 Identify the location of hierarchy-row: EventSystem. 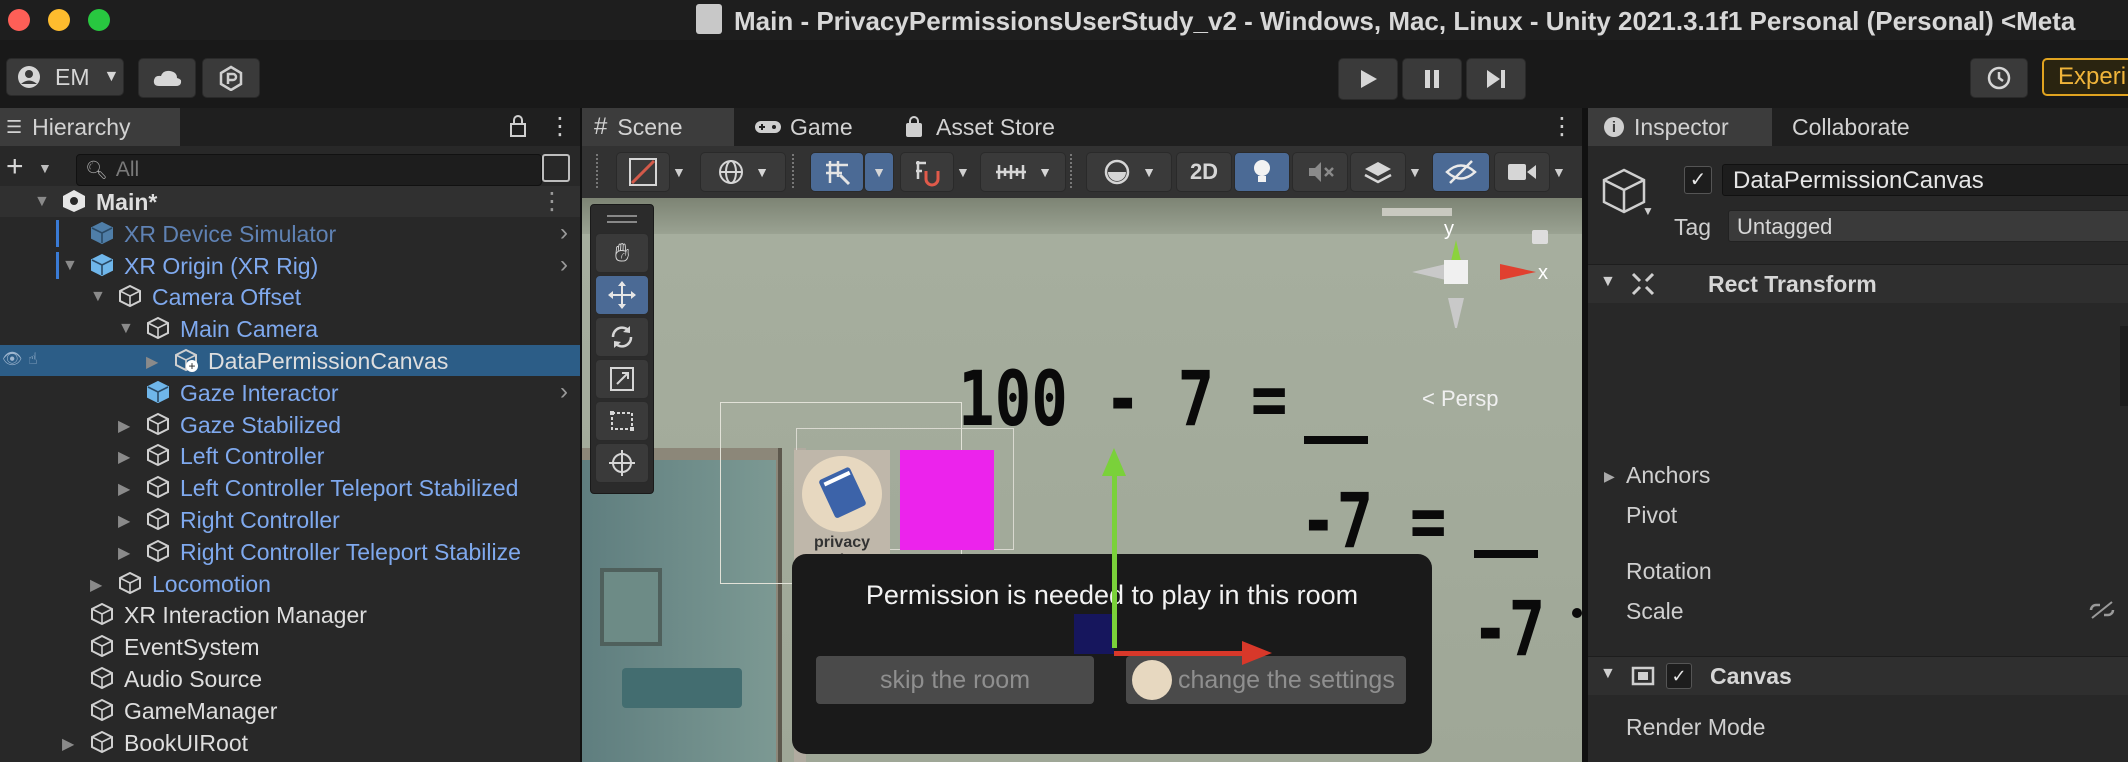
(290, 646).